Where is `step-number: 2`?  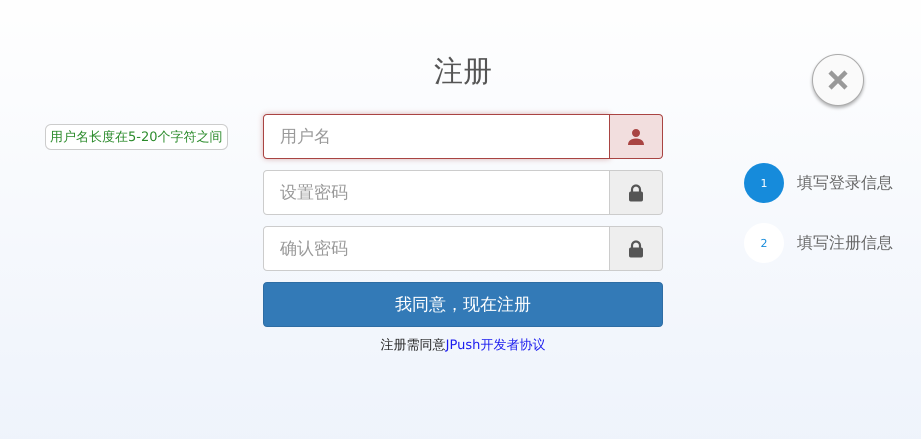 step-number: 2 is located at coordinates (764, 243).